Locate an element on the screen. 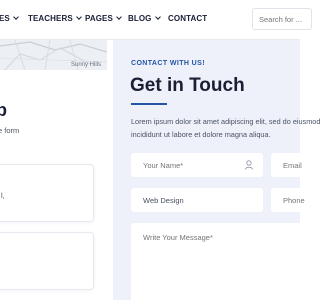  title-underline is located at coordinates (149, 104).